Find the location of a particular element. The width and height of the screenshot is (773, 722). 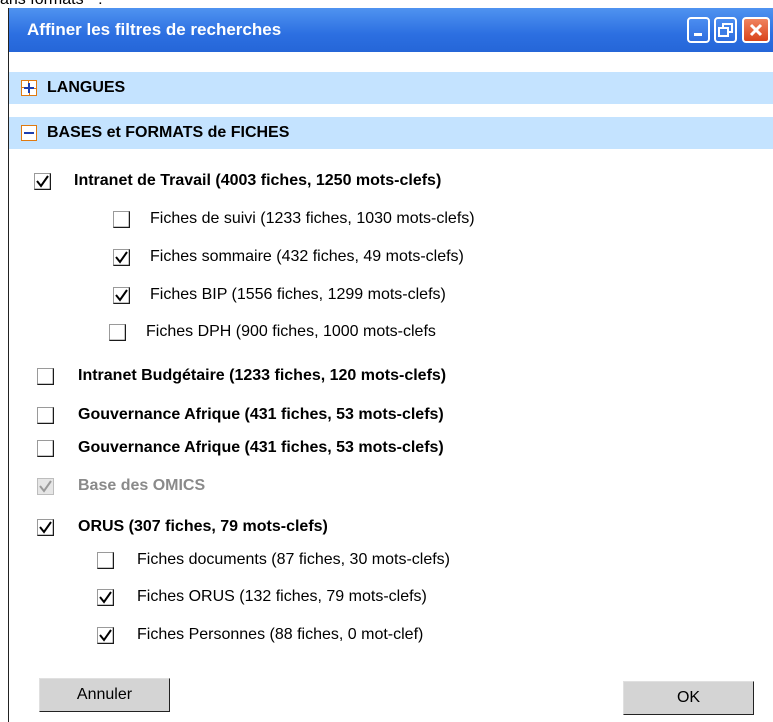

format-row-fiches-orus: Fiches ORUS (132 fiches, 79 mots-clefs) is located at coordinates (262, 597).